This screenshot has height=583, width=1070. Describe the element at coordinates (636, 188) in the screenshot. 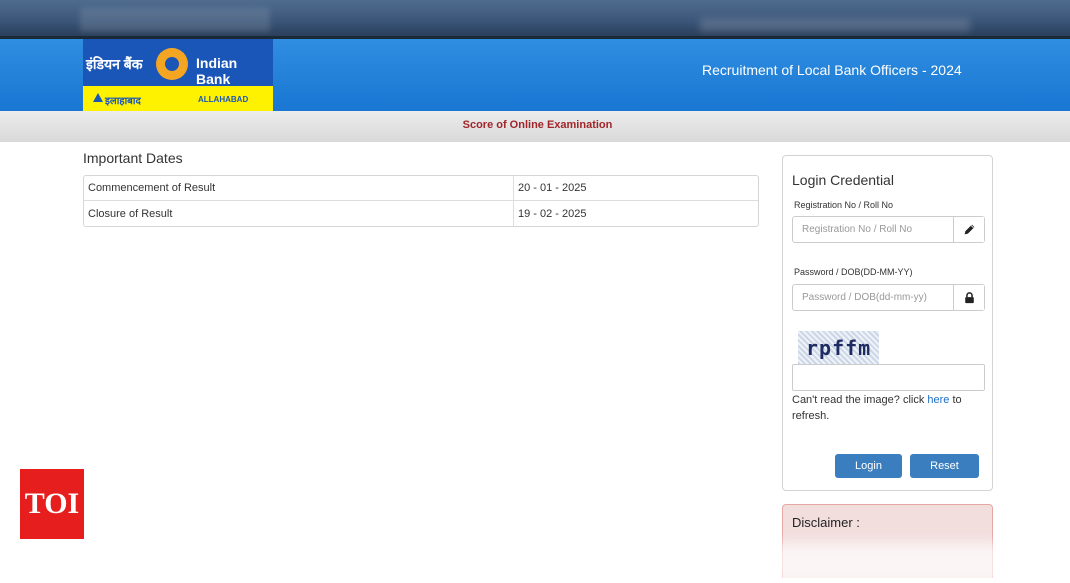

I see `date-value: 20 - 01 - 2025` at that location.